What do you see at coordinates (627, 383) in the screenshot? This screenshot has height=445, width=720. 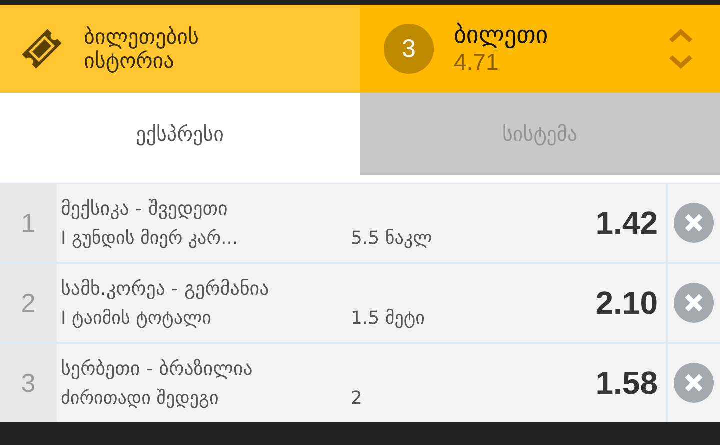 I see `bet-odds: 1.58` at bounding box center [627, 383].